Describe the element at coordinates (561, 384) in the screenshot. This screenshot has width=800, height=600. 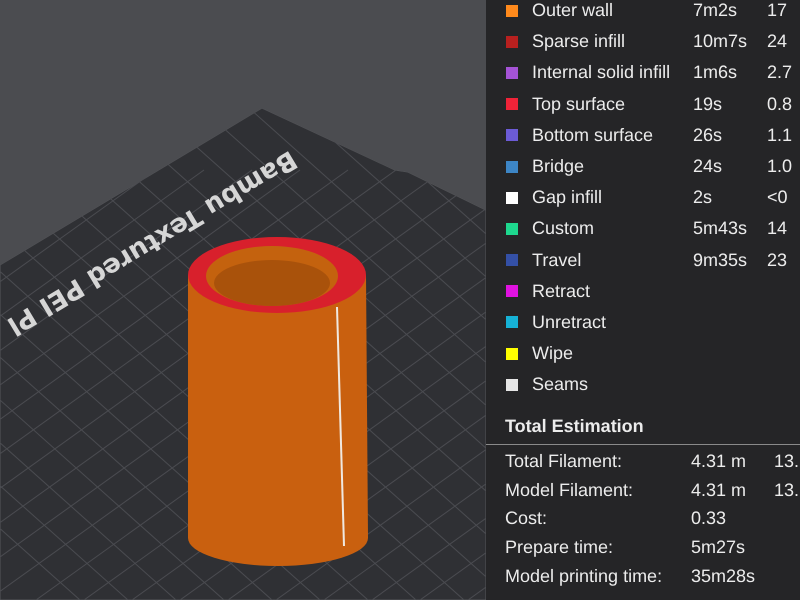
I see `legend-label: Seams` at that location.